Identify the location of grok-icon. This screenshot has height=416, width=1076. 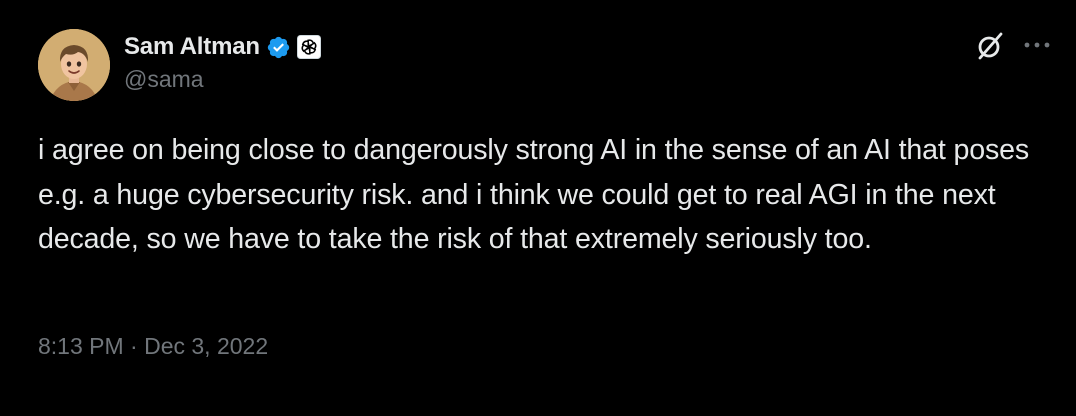
(990, 46).